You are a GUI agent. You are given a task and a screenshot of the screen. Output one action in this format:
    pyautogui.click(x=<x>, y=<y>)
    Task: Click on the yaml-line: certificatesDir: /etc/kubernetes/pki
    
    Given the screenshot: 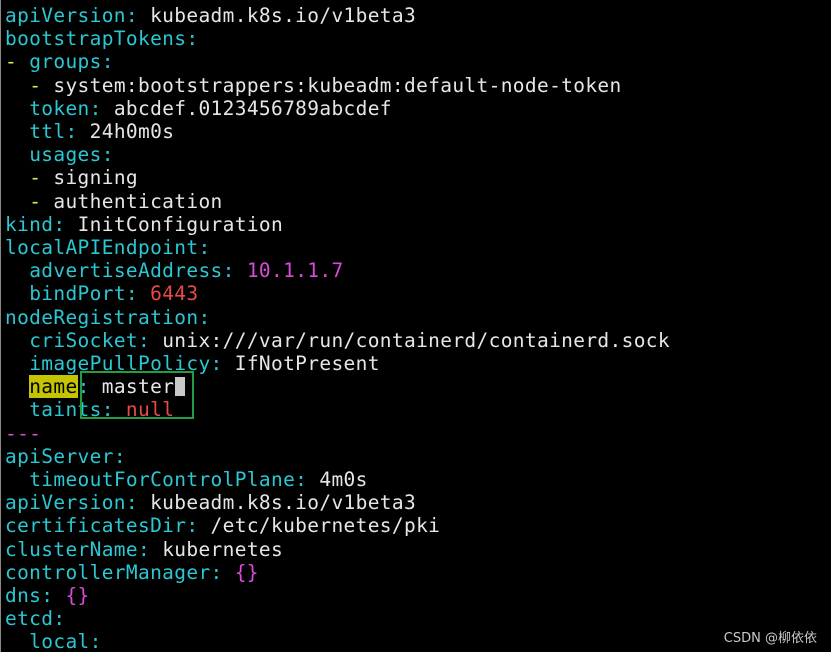 What is the action you would take?
    pyautogui.click(x=223, y=526)
    